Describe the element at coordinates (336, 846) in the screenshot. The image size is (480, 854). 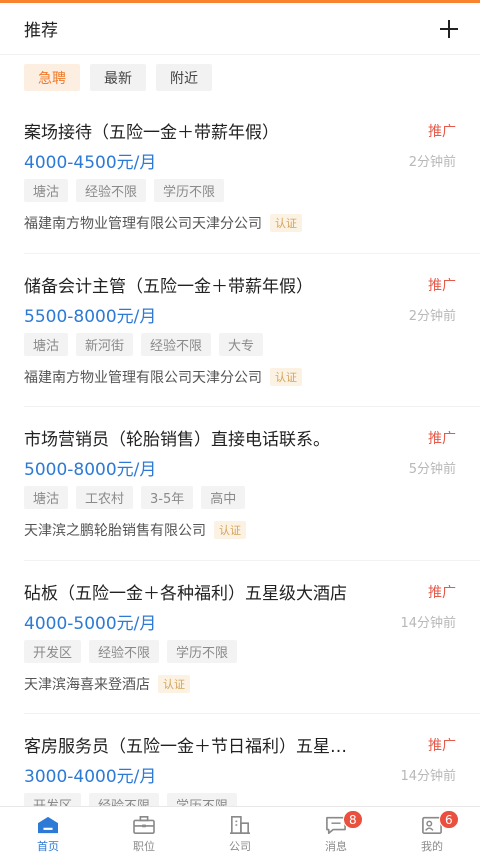
I see `tab-label: 消息` at that location.